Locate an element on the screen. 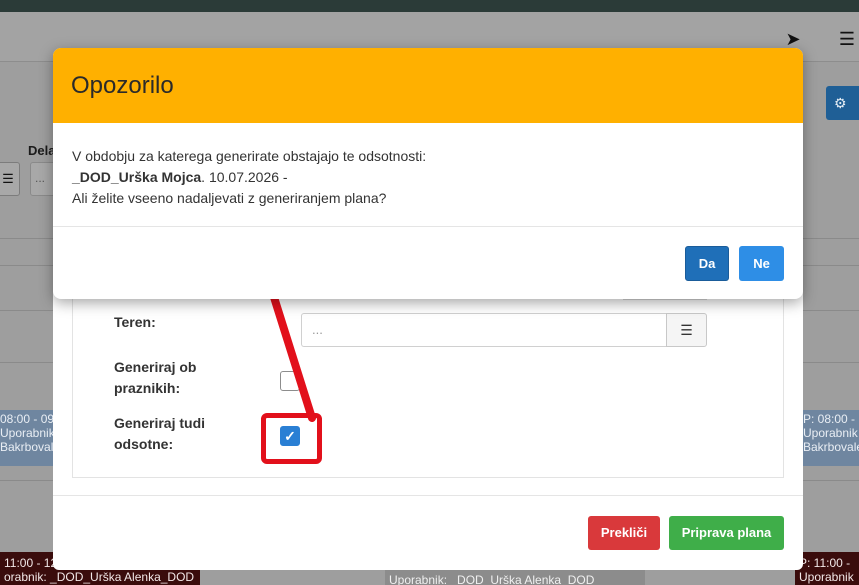 The image size is (859, 585). teren-list-button: ☰ is located at coordinates (686, 330).